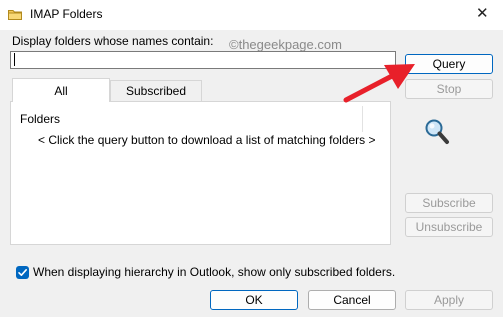  What do you see at coordinates (113, 41) in the screenshot?
I see `filter-label: Display folders whose names contain:` at bounding box center [113, 41].